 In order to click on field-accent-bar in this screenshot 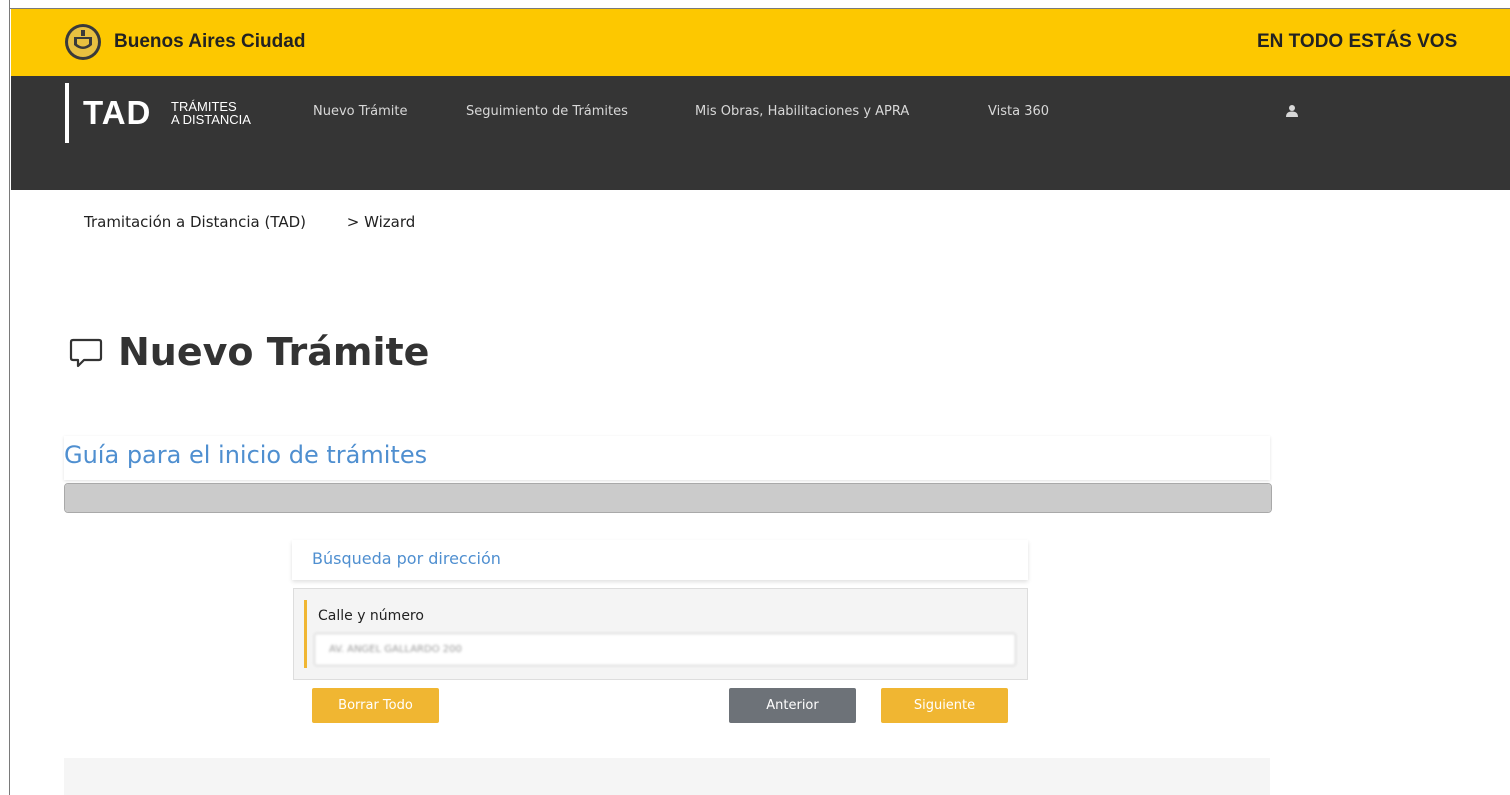, I will do `click(305, 634)`.